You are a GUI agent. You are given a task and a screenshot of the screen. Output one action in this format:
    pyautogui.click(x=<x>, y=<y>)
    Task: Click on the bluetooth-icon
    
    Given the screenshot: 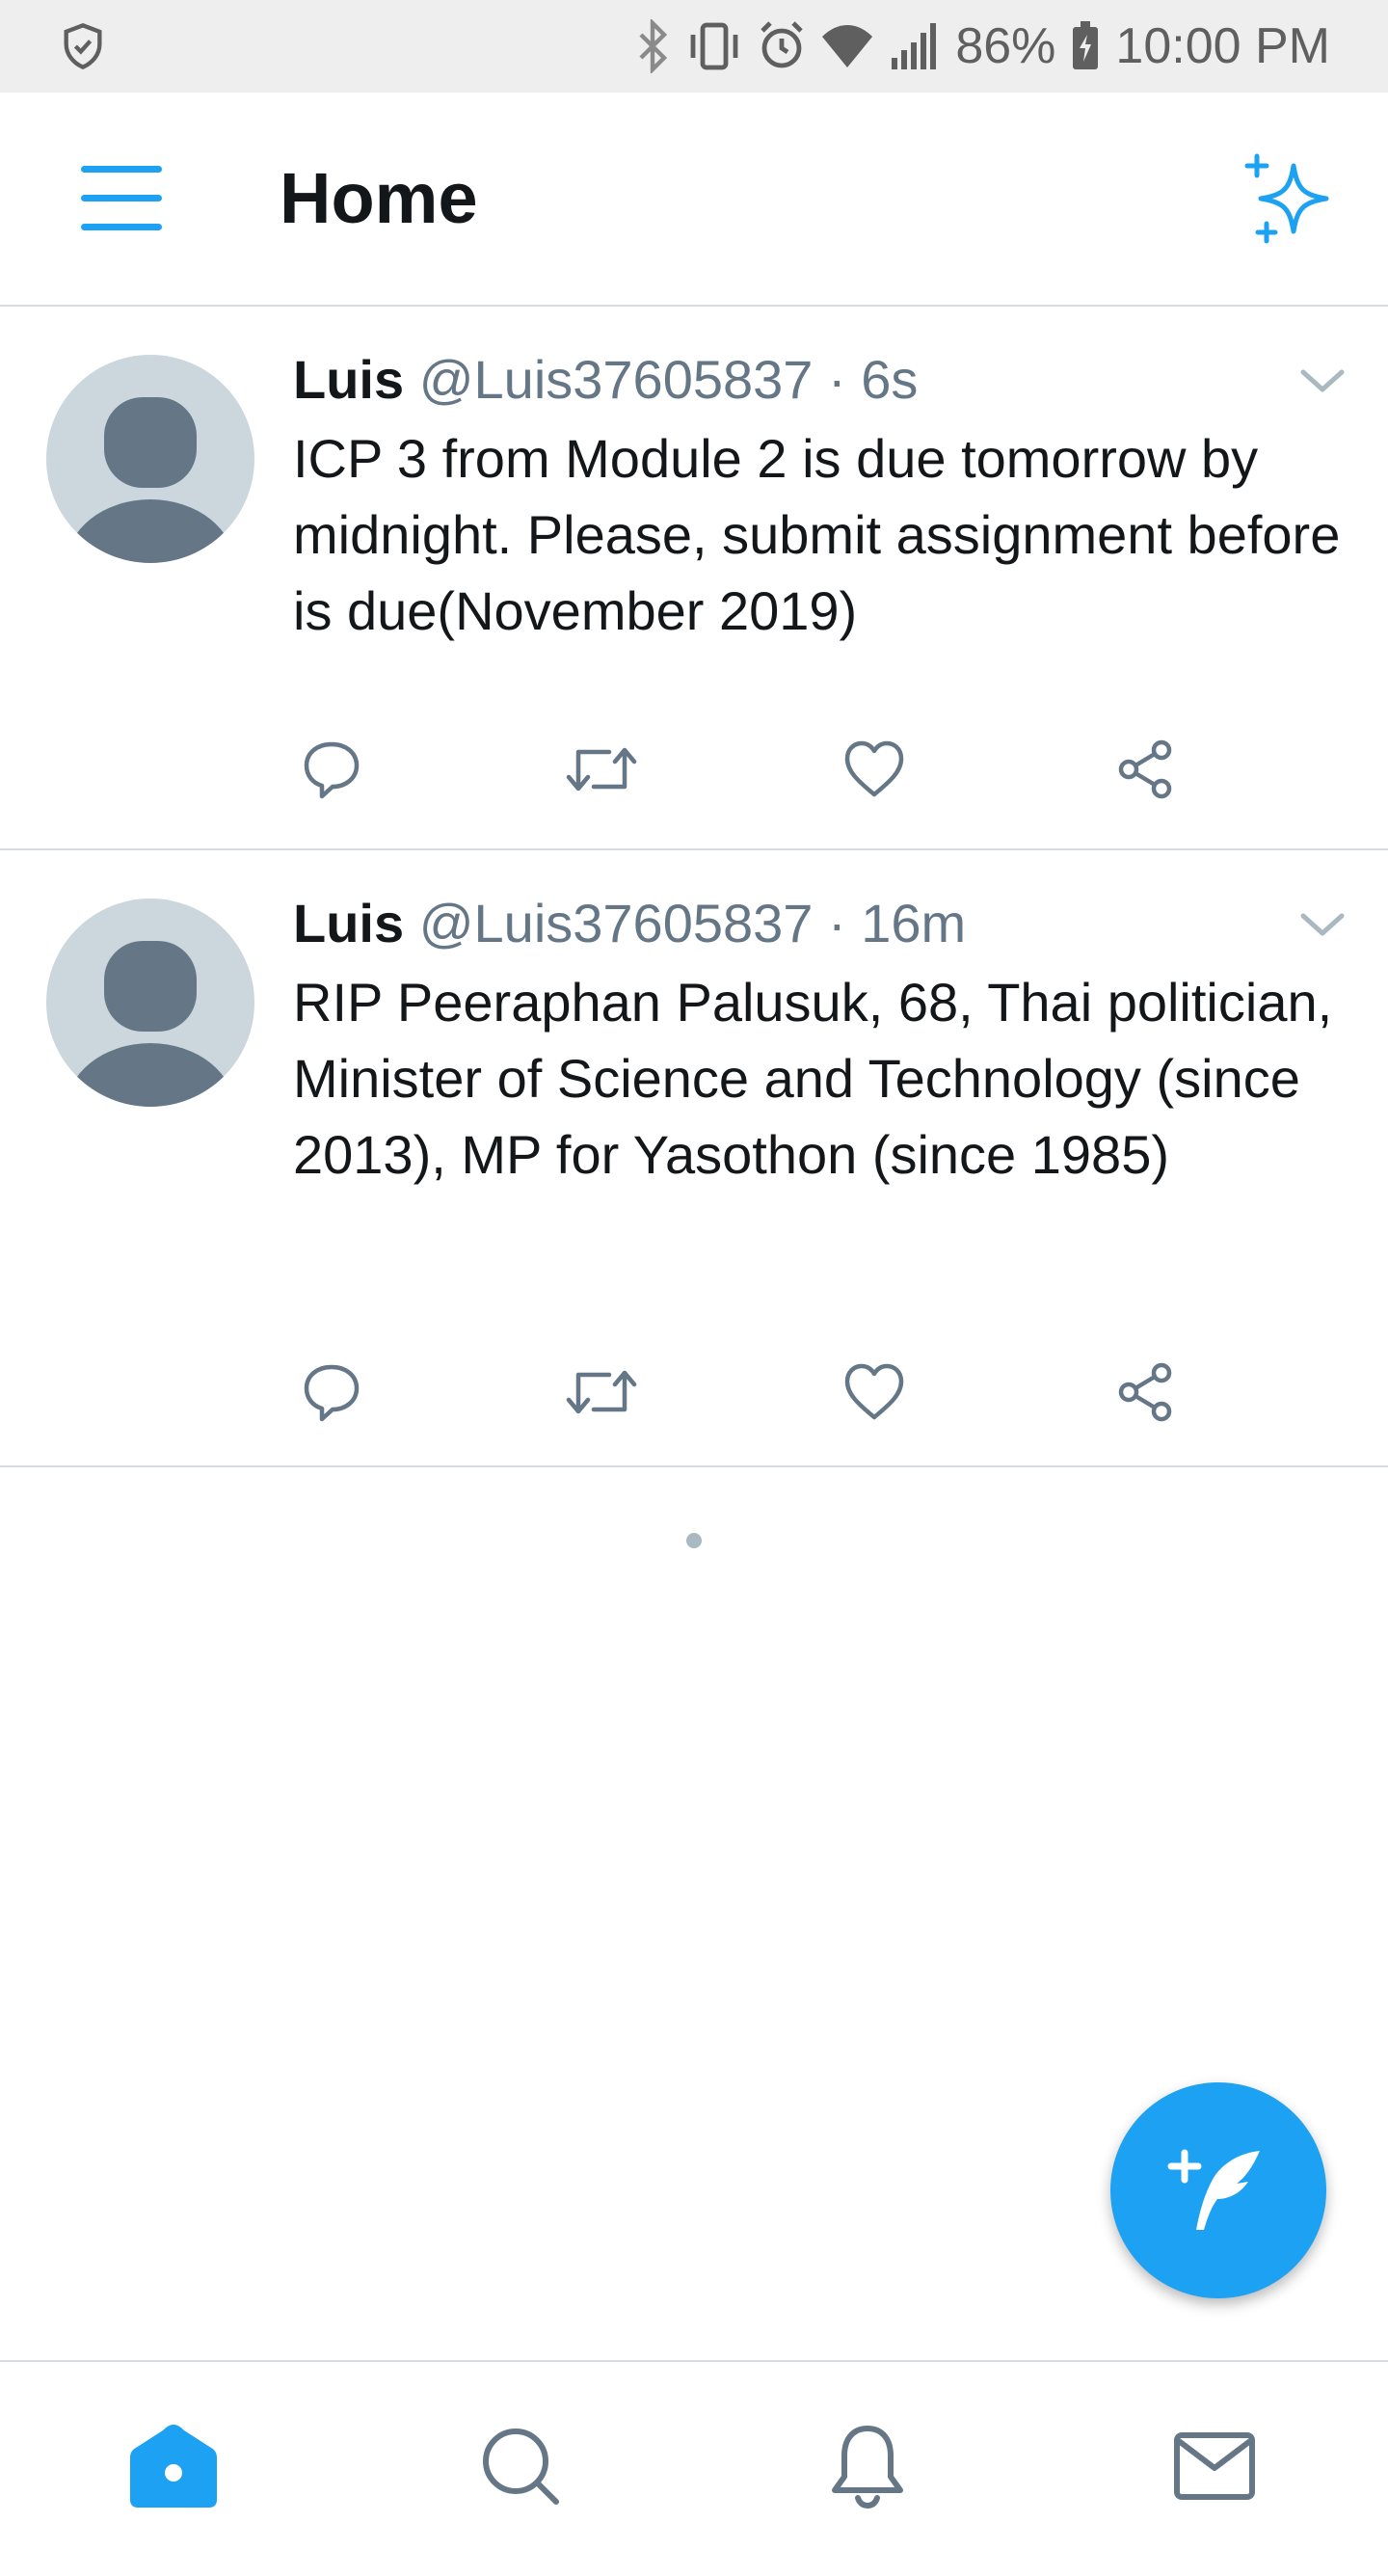 What is the action you would take?
    pyautogui.click(x=653, y=46)
    